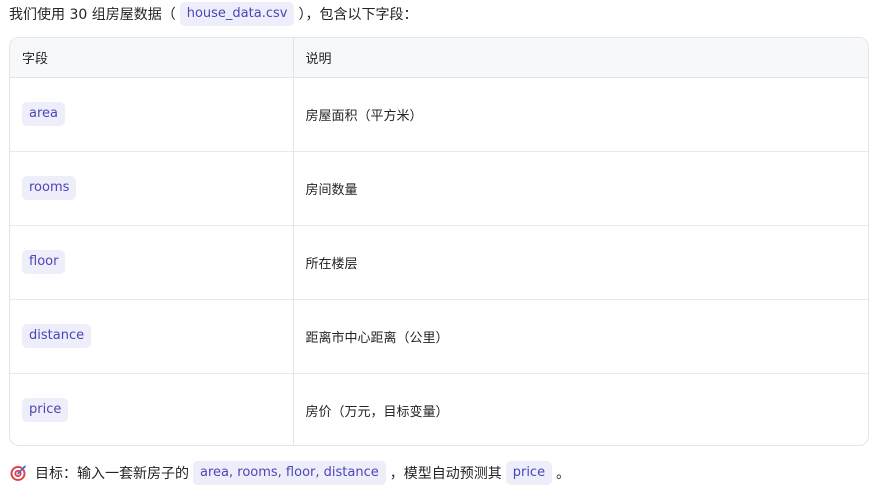 This screenshot has width=872, height=500. I want to click on filename-code: house_data.csv, so click(237, 14).